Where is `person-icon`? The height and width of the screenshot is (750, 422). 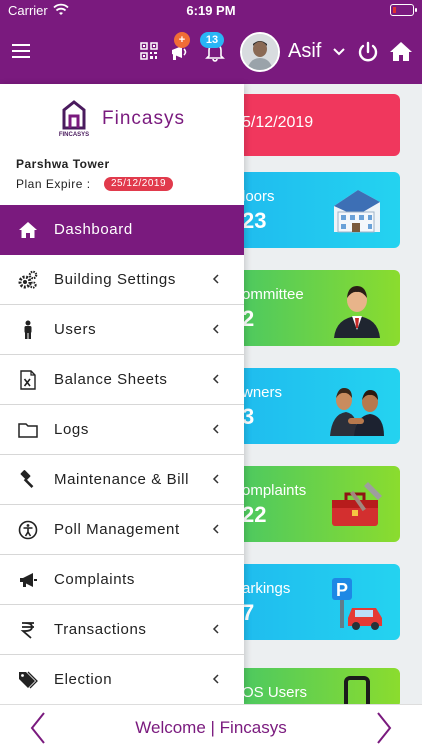
person-icon is located at coordinates (28, 329).